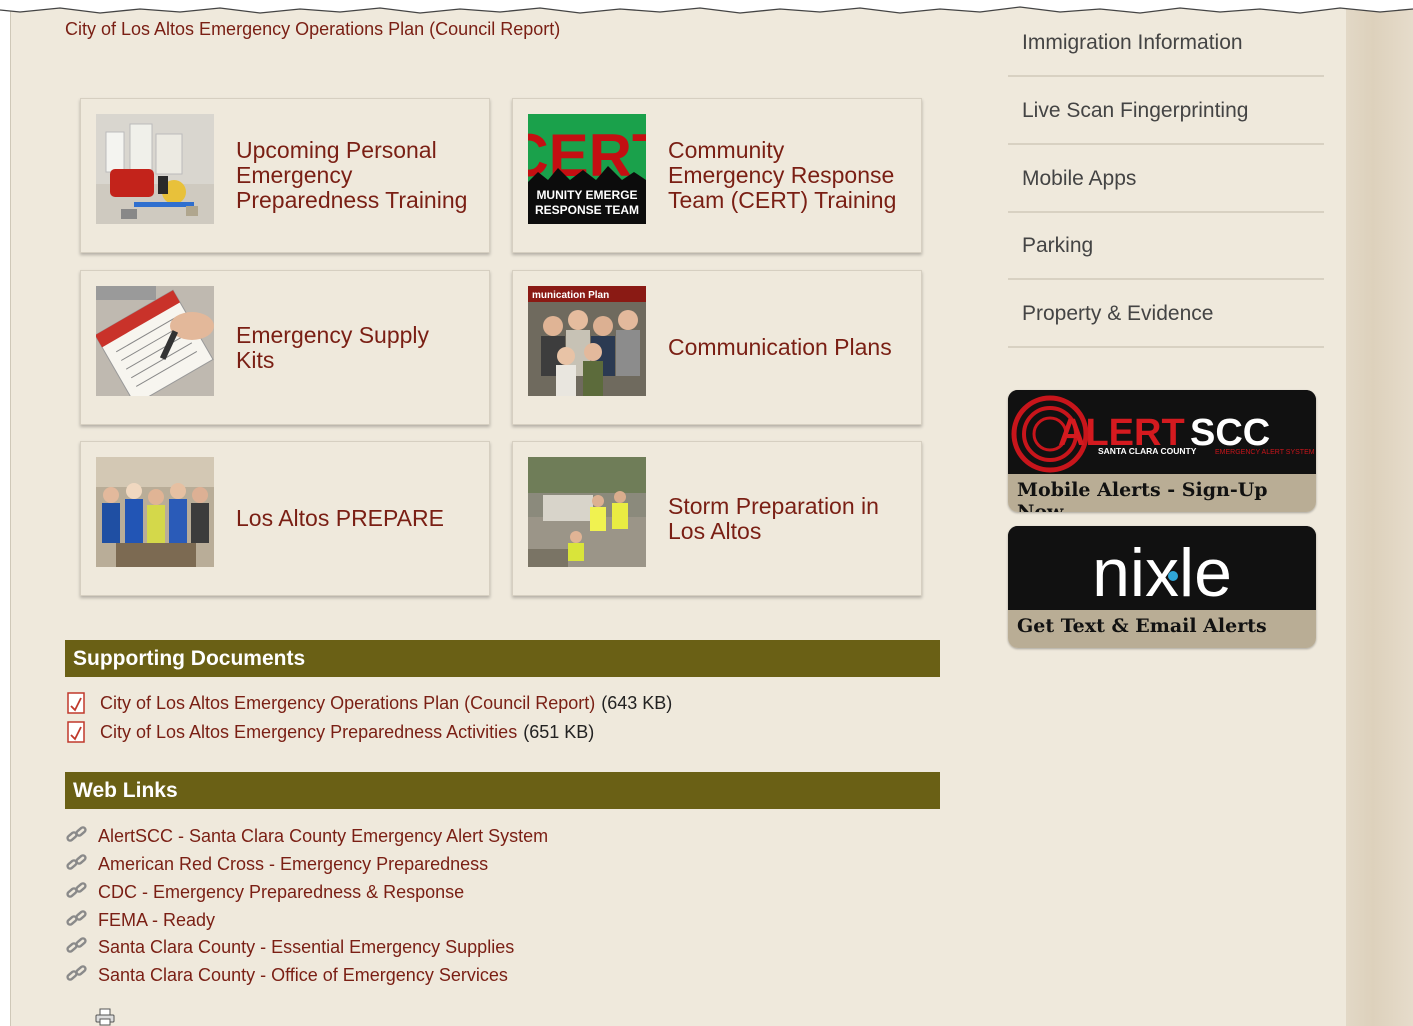 The image size is (1413, 1026). Describe the element at coordinates (1166, 246) in the screenshot. I see `sidebar-item-parking: Parking` at that location.